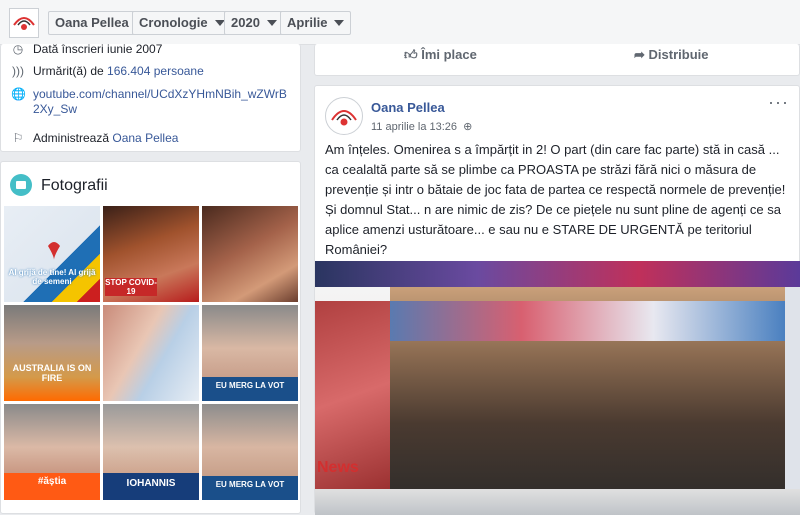  I want to click on month-dropdown: Aprilie, so click(316, 23).